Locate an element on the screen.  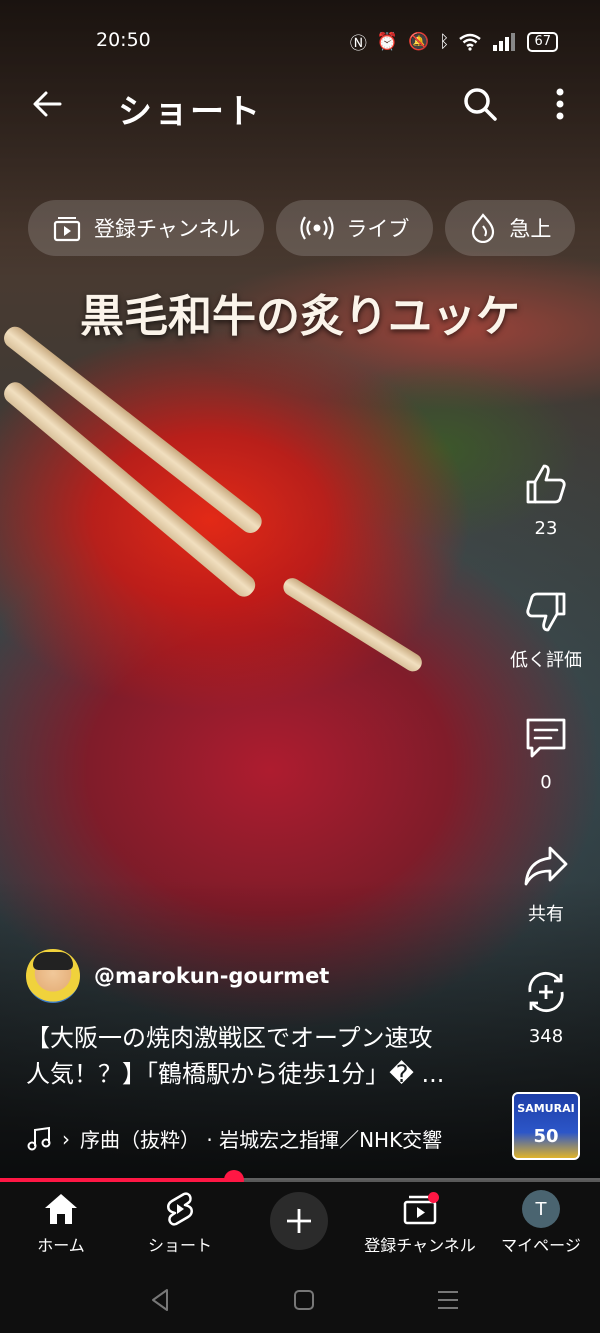
chip-label: ライブ is located at coordinates (378, 229).